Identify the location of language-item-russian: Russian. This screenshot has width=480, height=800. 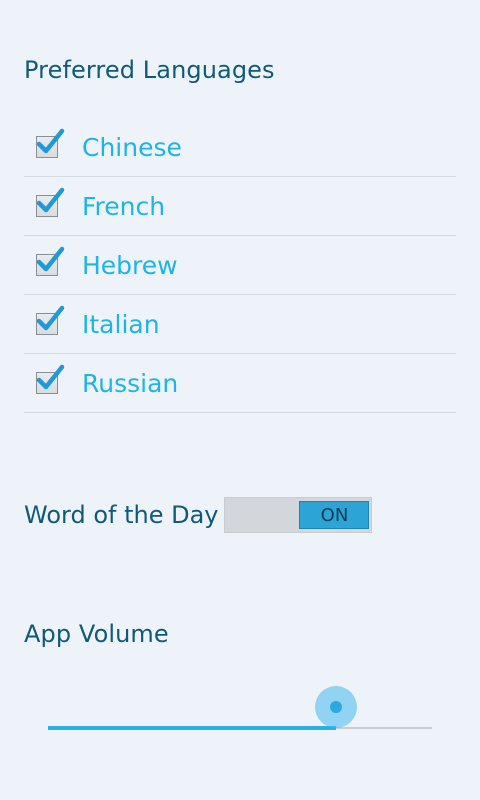
(240, 383).